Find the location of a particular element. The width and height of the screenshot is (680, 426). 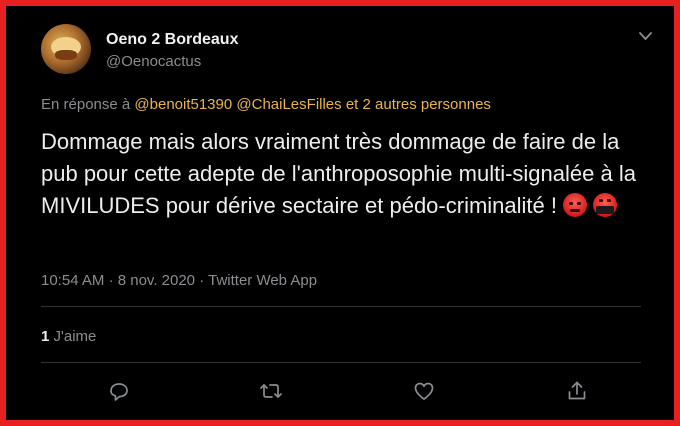

user-handle: @Oenocactus is located at coordinates (153, 61).